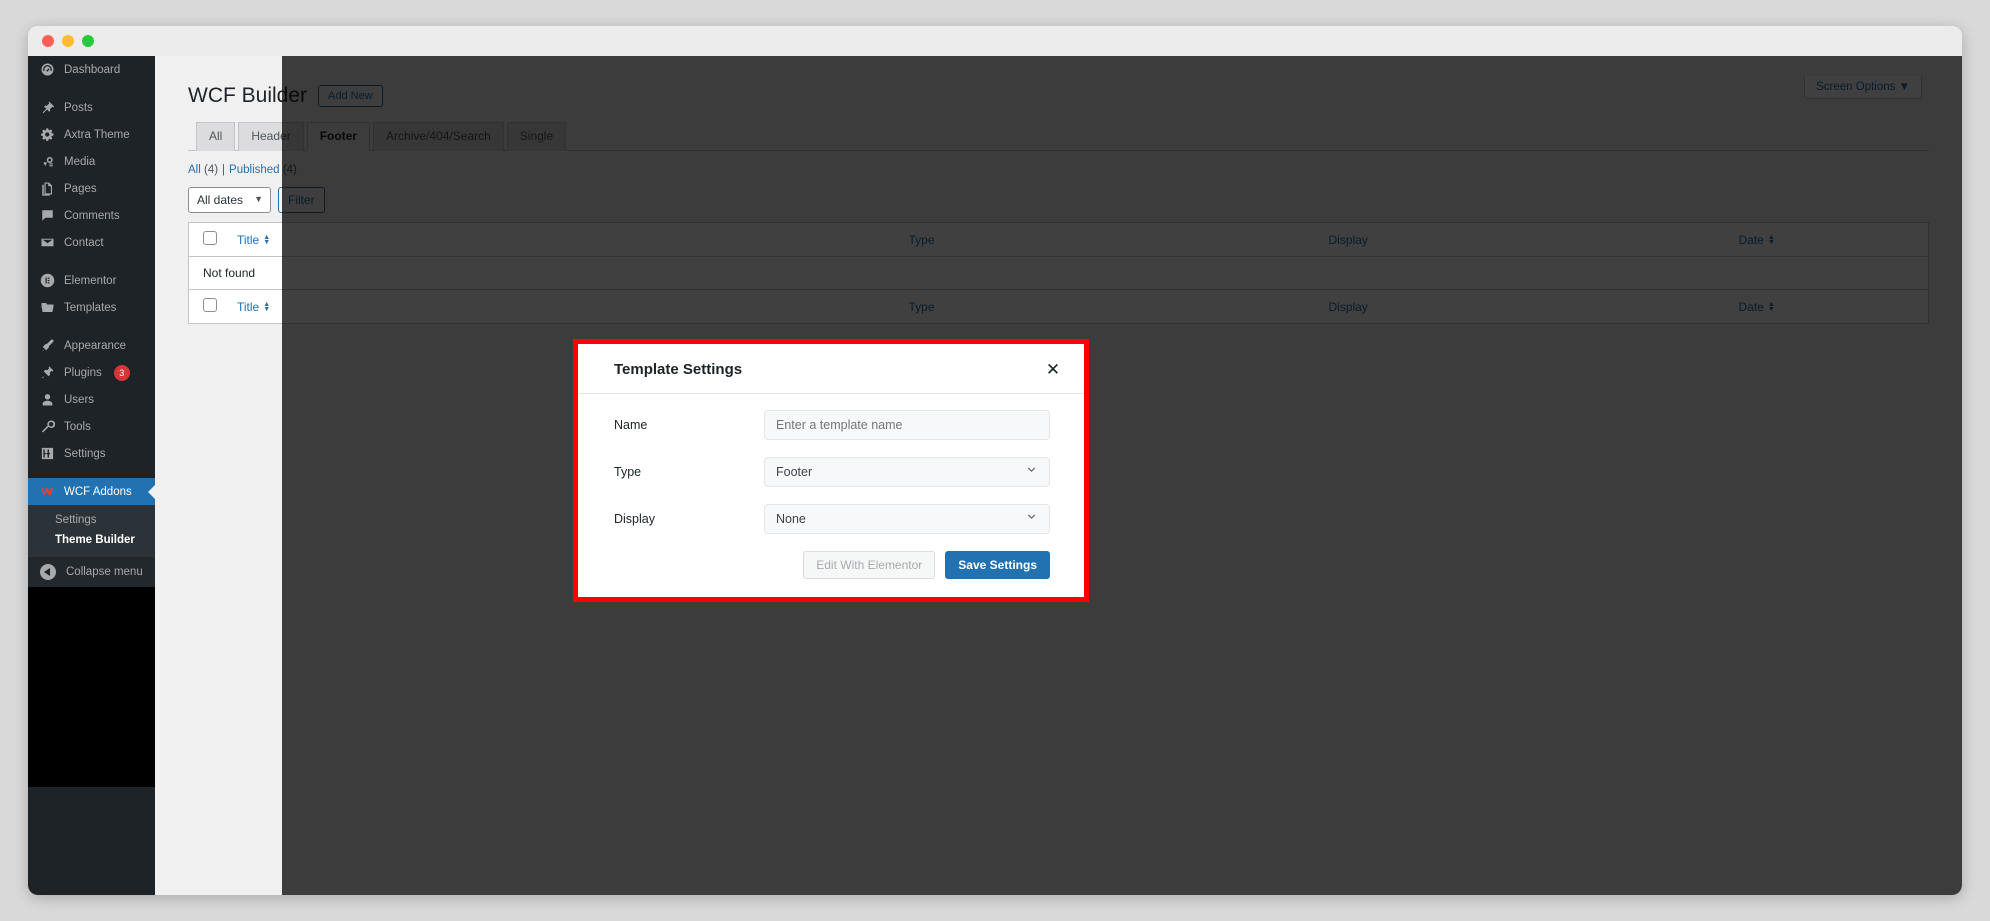 This screenshot has width=1990, height=921. Describe the element at coordinates (47, 399) in the screenshot. I see `user-icon` at that location.